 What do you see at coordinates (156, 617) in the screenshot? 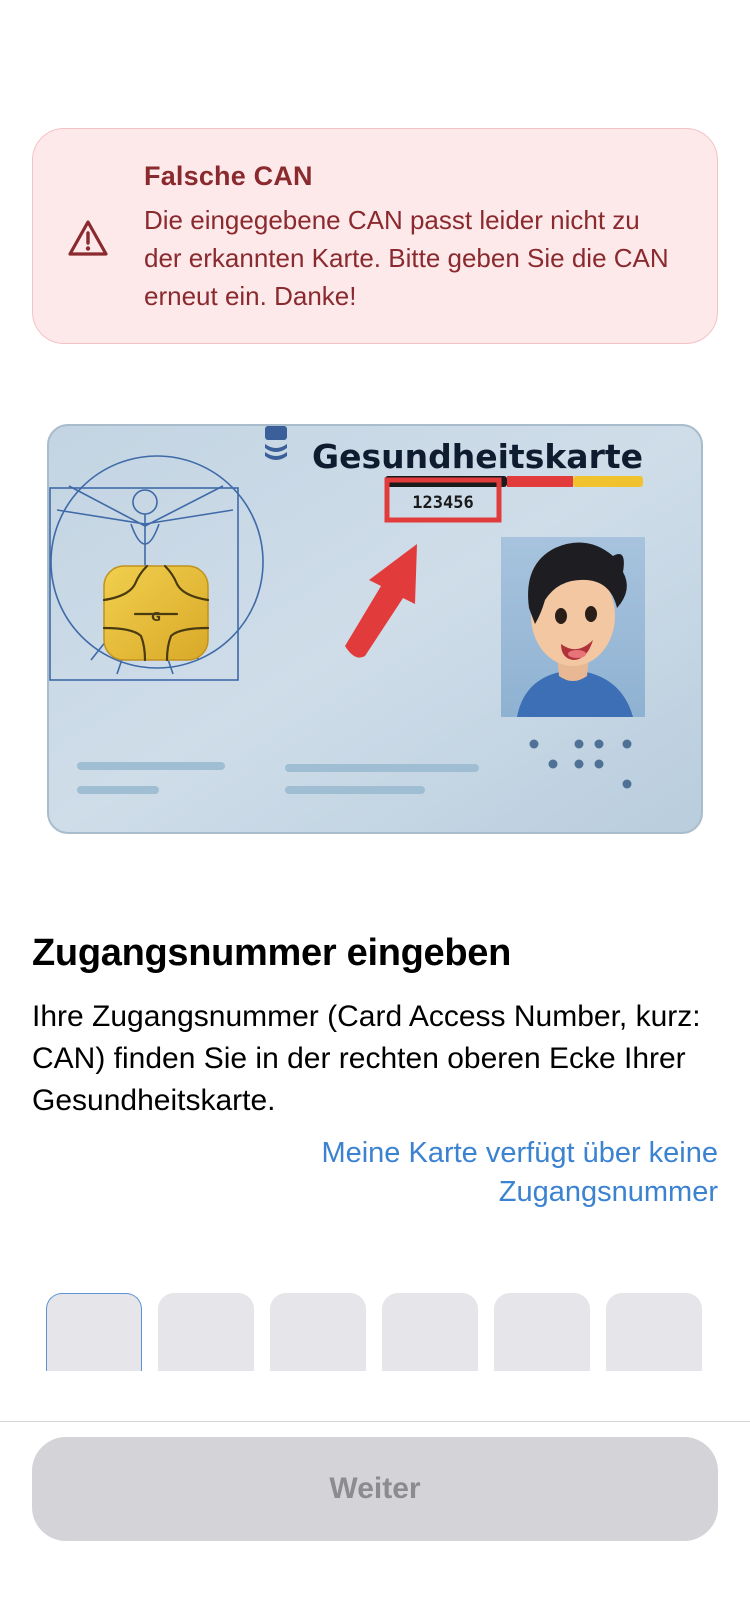
I see `chip-logo: G` at bounding box center [156, 617].